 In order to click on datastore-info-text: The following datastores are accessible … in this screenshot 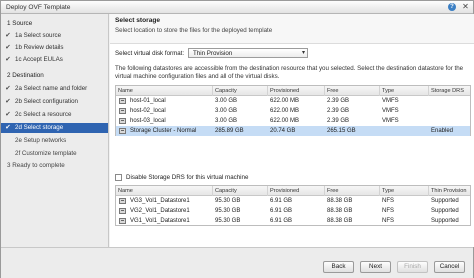, I will do `click(289, 72)`.